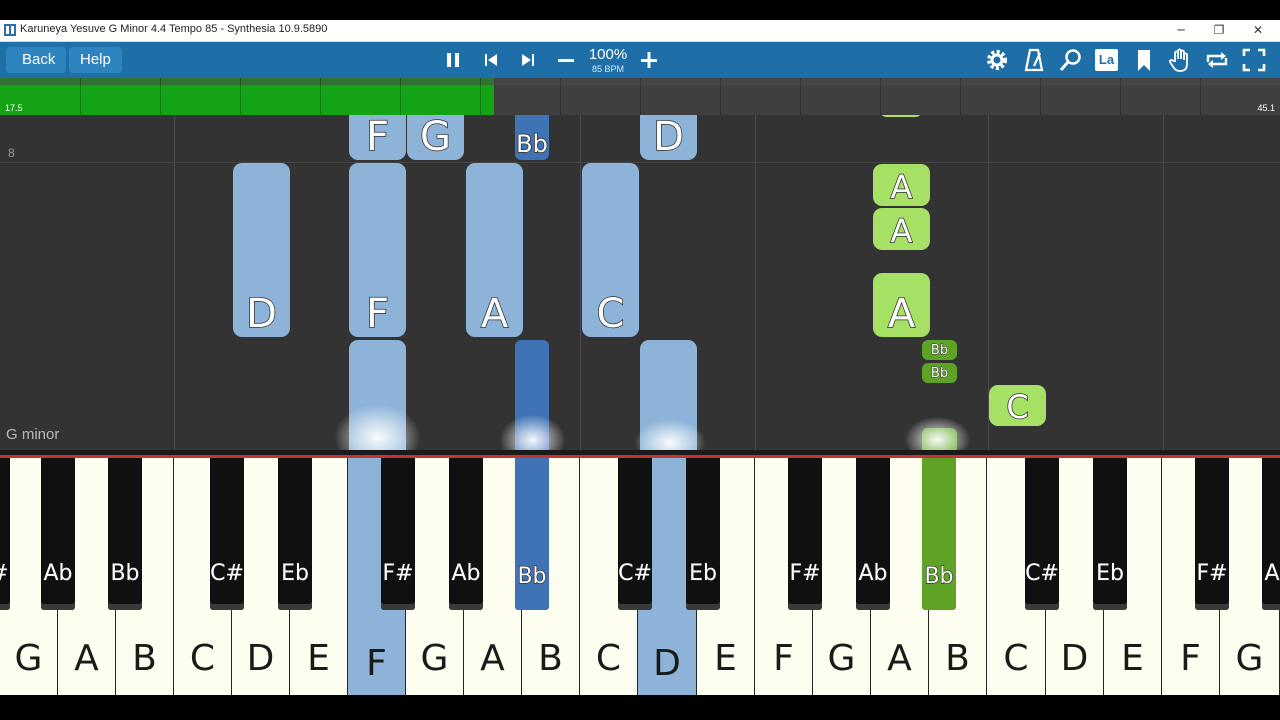 The height and width of the screenshot is (720, 1280). What do you see at coordinates (10, 30) in the screenshot?
I see `synthesia-app-icon` at bounding box center [10, 30].